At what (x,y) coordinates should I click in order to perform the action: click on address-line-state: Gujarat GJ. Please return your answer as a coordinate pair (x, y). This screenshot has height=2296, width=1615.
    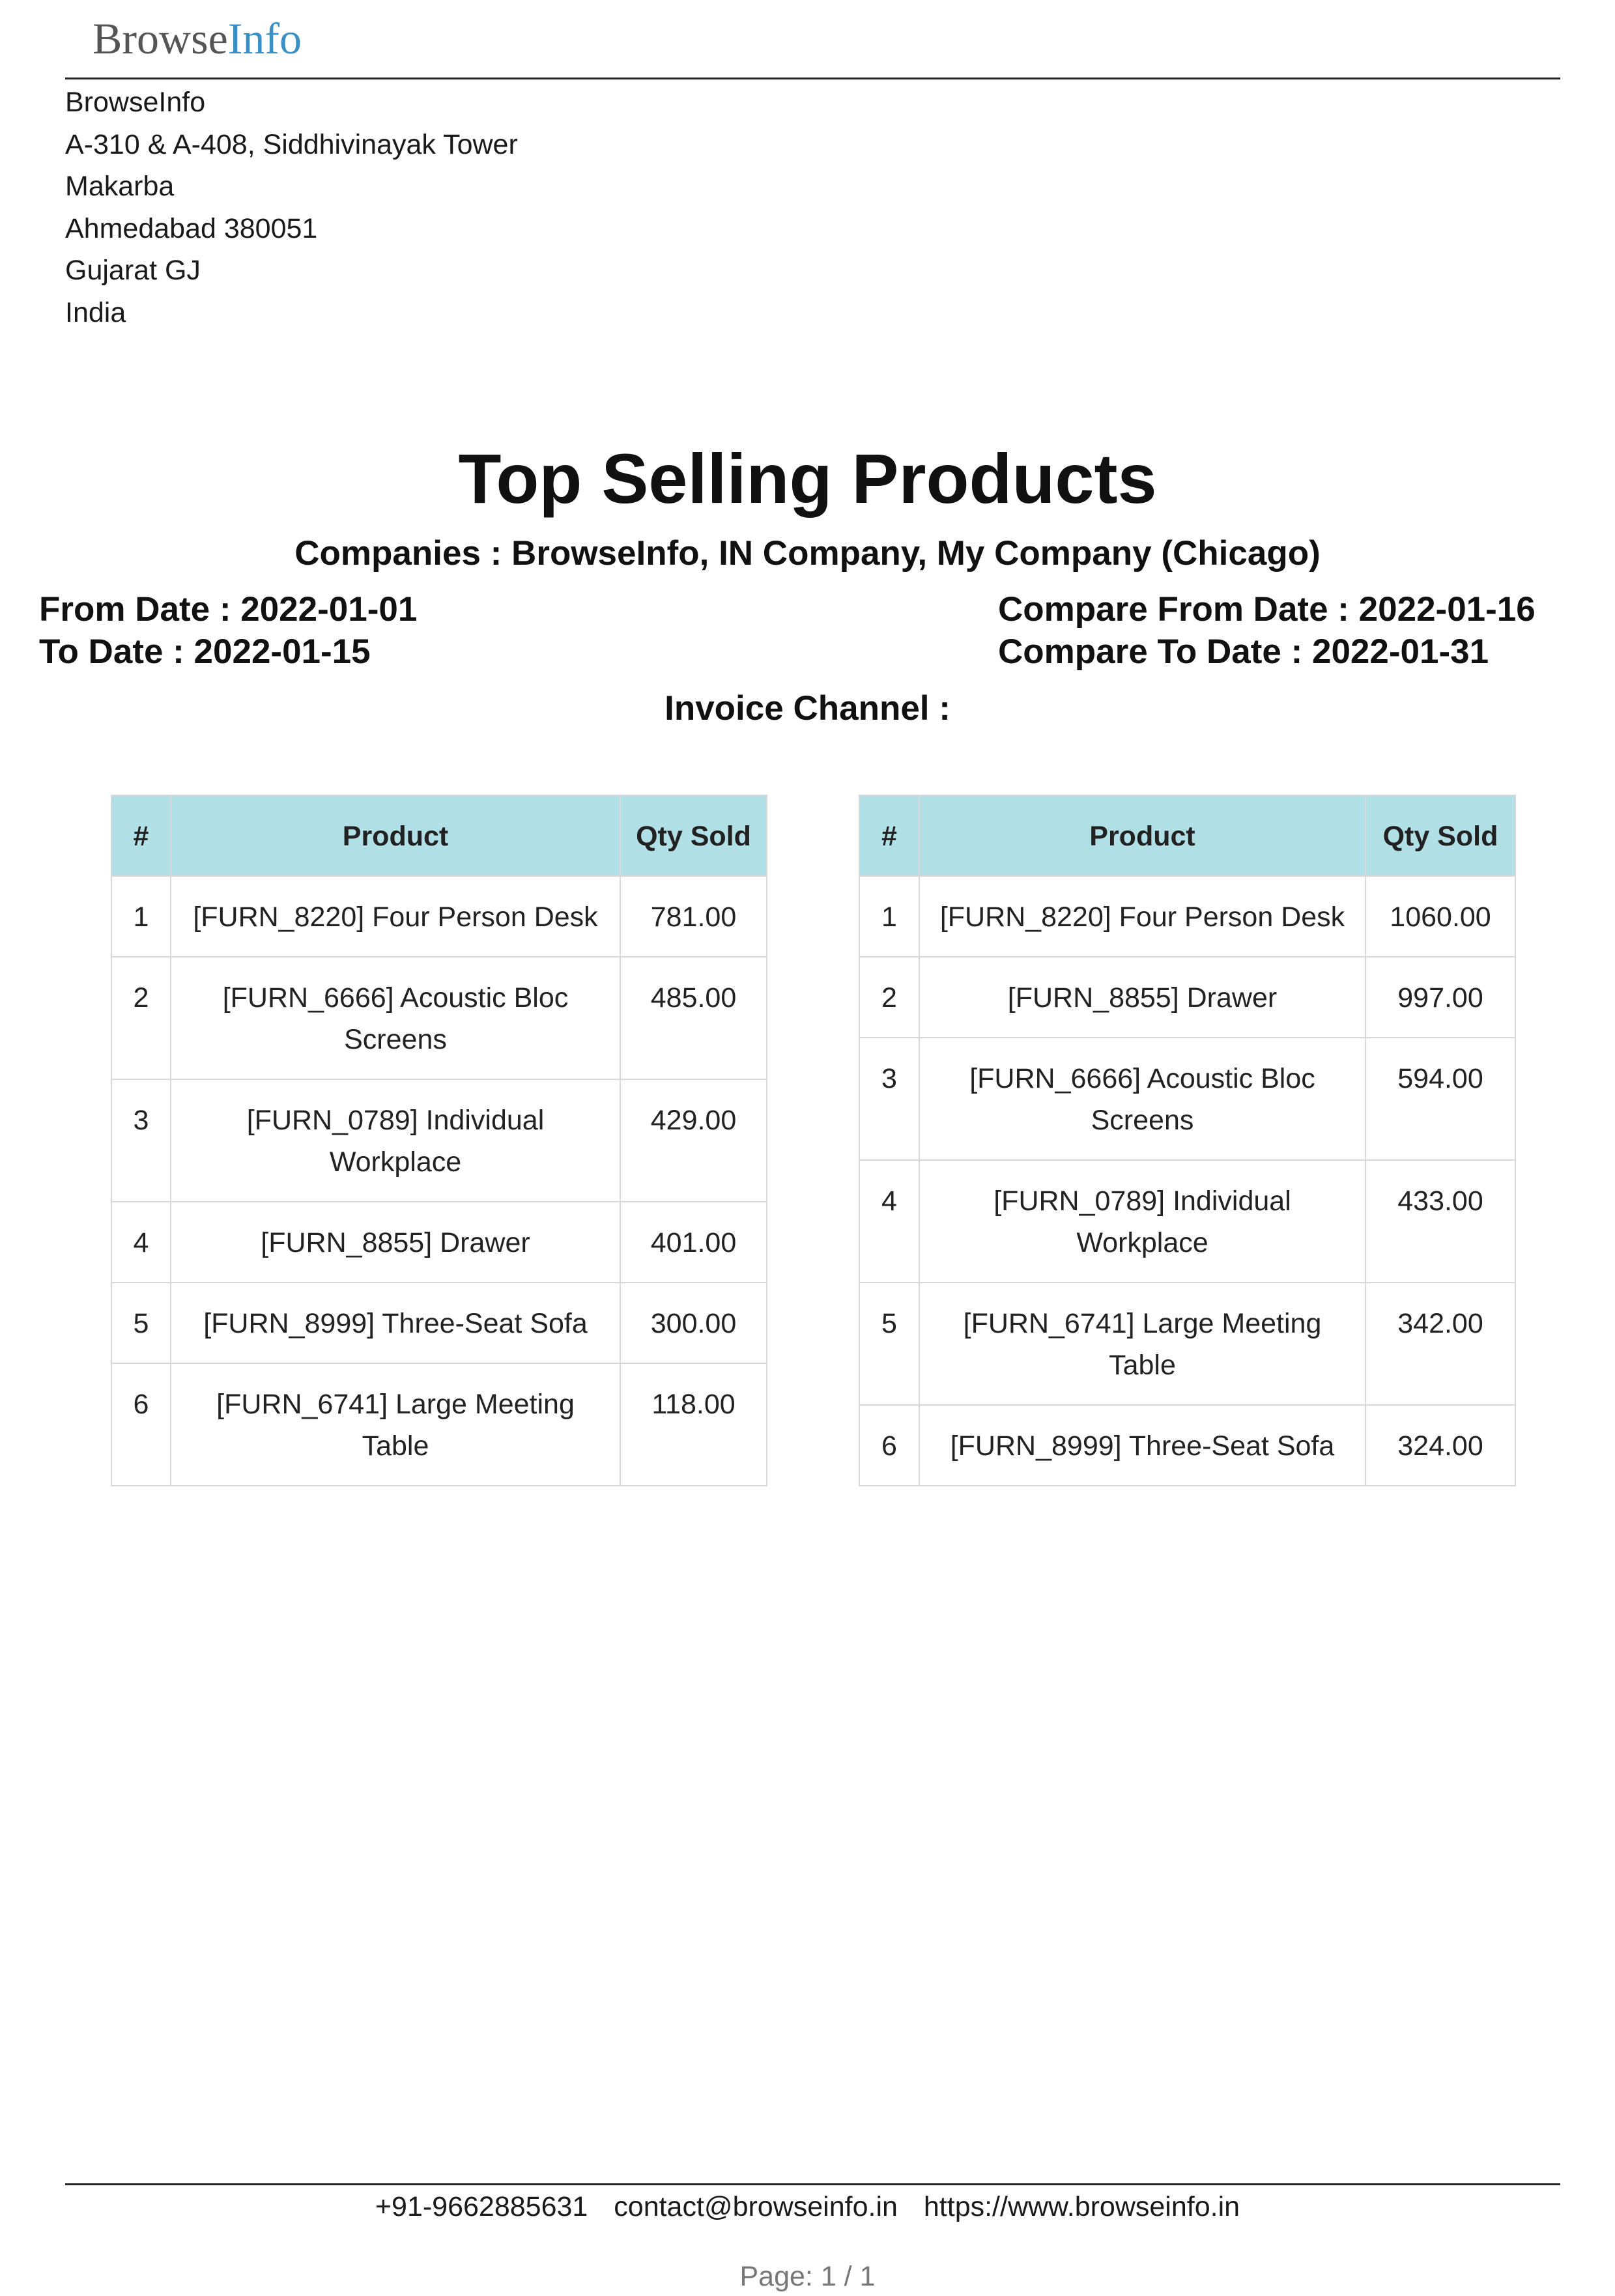
    Looking at the image, I should click on (133, 271).